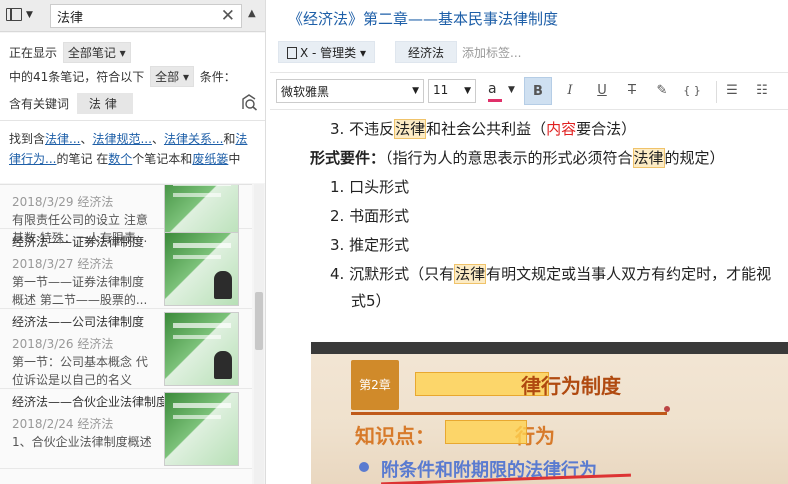 Image resolution: width=788 pixels, height=484 pixels. I want to click on image-rule, so click(509, 413).